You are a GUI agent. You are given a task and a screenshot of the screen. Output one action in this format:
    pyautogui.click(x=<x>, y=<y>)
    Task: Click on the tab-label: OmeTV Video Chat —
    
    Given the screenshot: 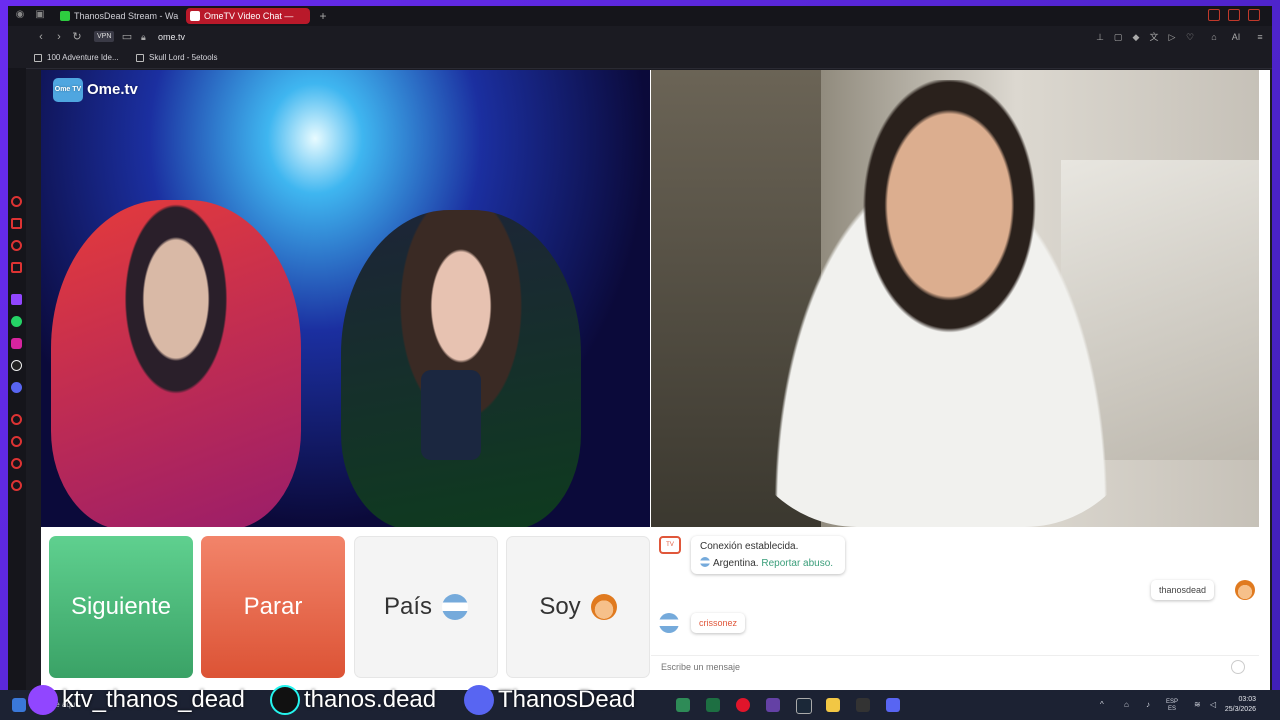 What is the action you would take?
    pyautogui.click(x=249, y=16)
    